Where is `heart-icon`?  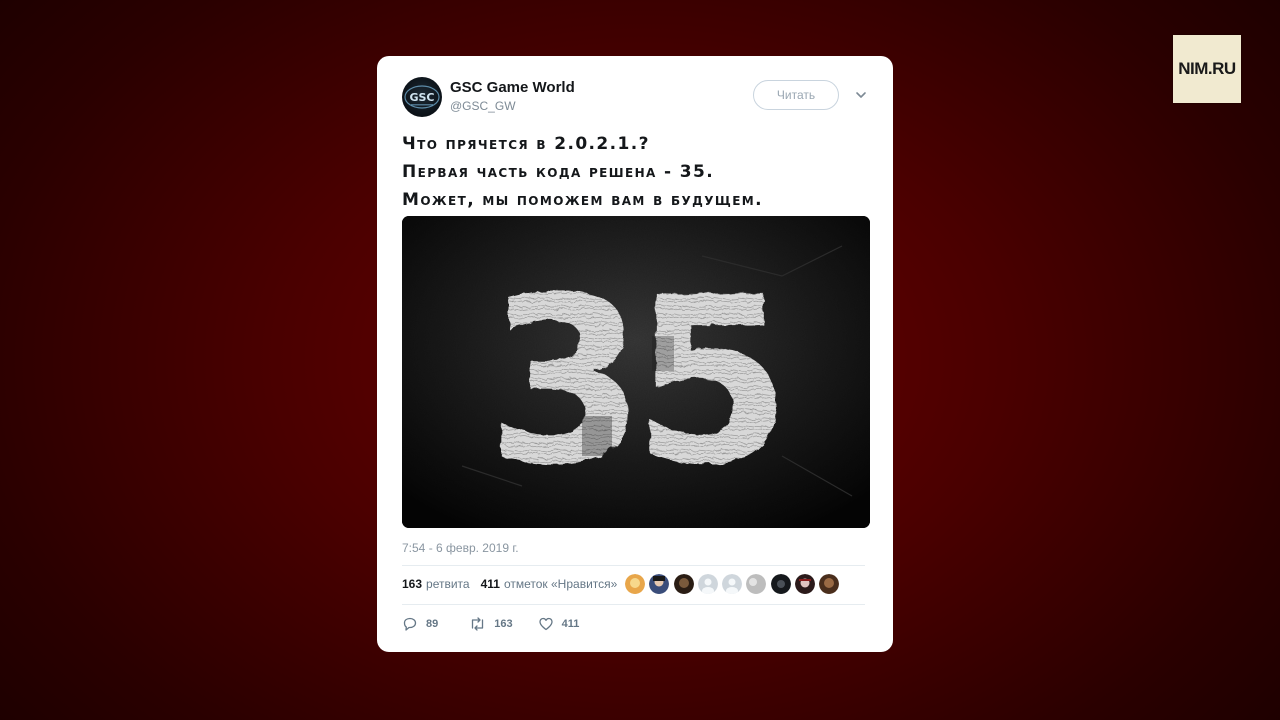
heart-icon is located at coordinates (545, 624).